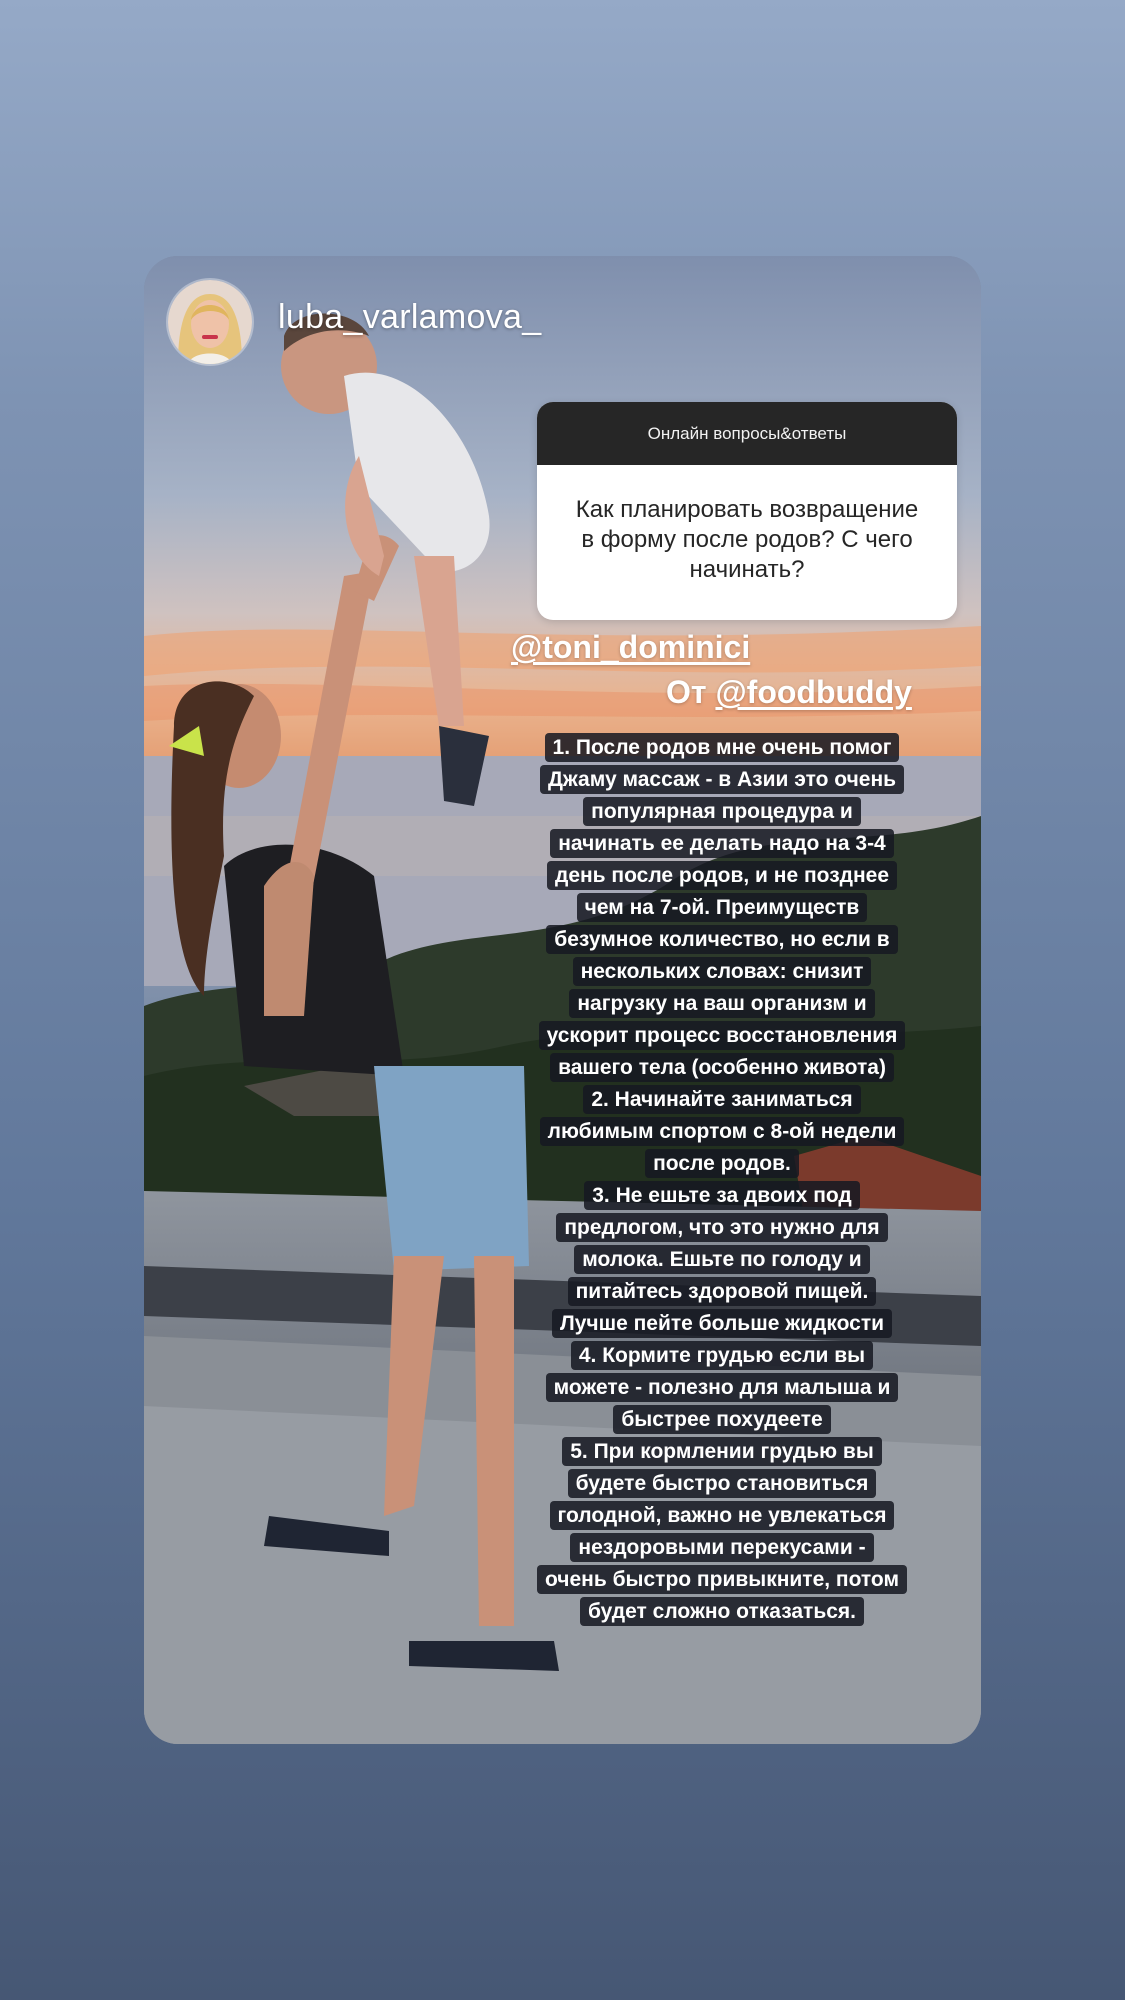 The width and height of the screenshot is (1125, 2000). I want to click on caption-line: день после родов, и не позднее, so click(722, 875).